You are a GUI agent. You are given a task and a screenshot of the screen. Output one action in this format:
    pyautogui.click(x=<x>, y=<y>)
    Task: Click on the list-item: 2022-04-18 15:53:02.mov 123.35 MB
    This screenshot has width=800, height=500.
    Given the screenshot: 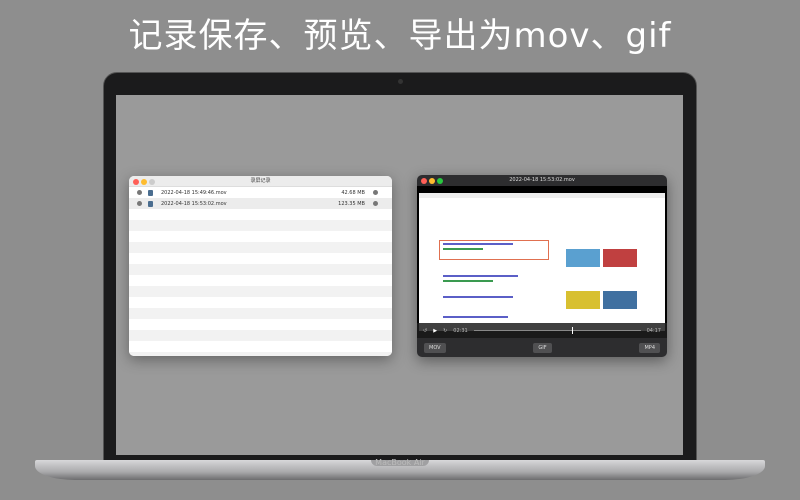 What is the action you would take?
    pyautogui.click(x=260, y=203)
    